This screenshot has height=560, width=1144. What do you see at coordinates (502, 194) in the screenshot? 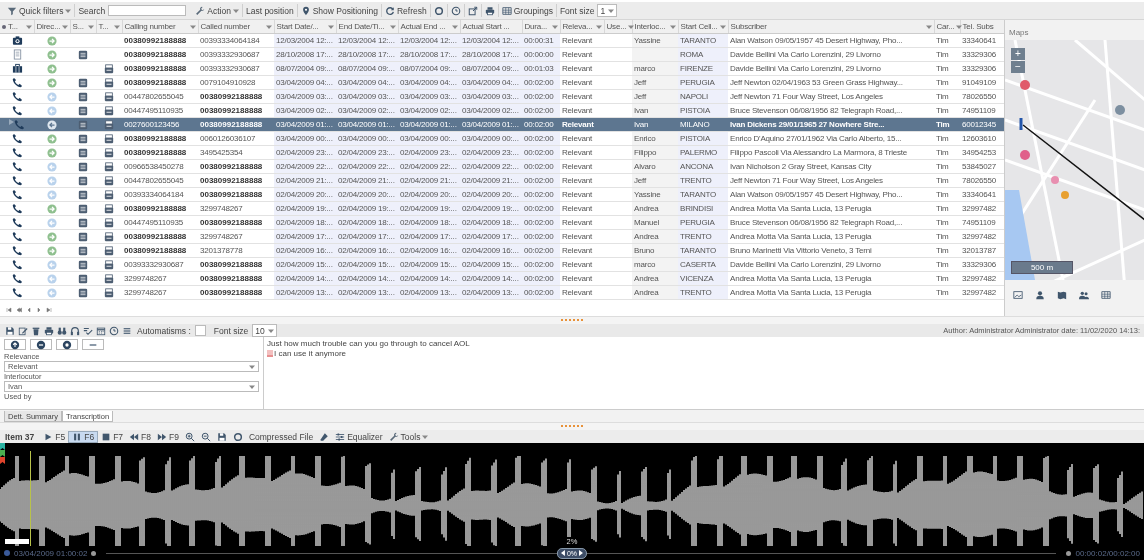
I see `table-row: 00393334064184 00380992188888 02/04/2009 20:... 02/04/2009 20:... 02/04/2009 20:... 02/04/2009 20:... 00:02:00 Relevant Yassine TARANTO Alan Watson 09/05/1957 45 Desert Highway, Pho... Tim 33340641` at bounding box center [502, 194].